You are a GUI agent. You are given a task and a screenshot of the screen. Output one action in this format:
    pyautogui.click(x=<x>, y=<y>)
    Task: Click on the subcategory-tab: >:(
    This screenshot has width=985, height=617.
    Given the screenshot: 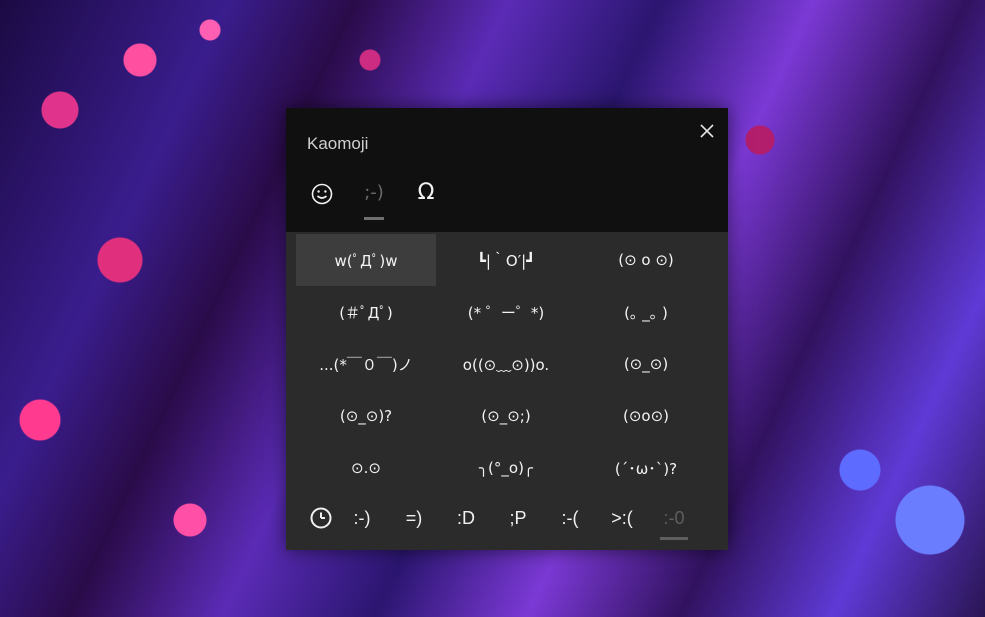 What is the action you would take?
    pyautogui.click(x=622, y=518)
    